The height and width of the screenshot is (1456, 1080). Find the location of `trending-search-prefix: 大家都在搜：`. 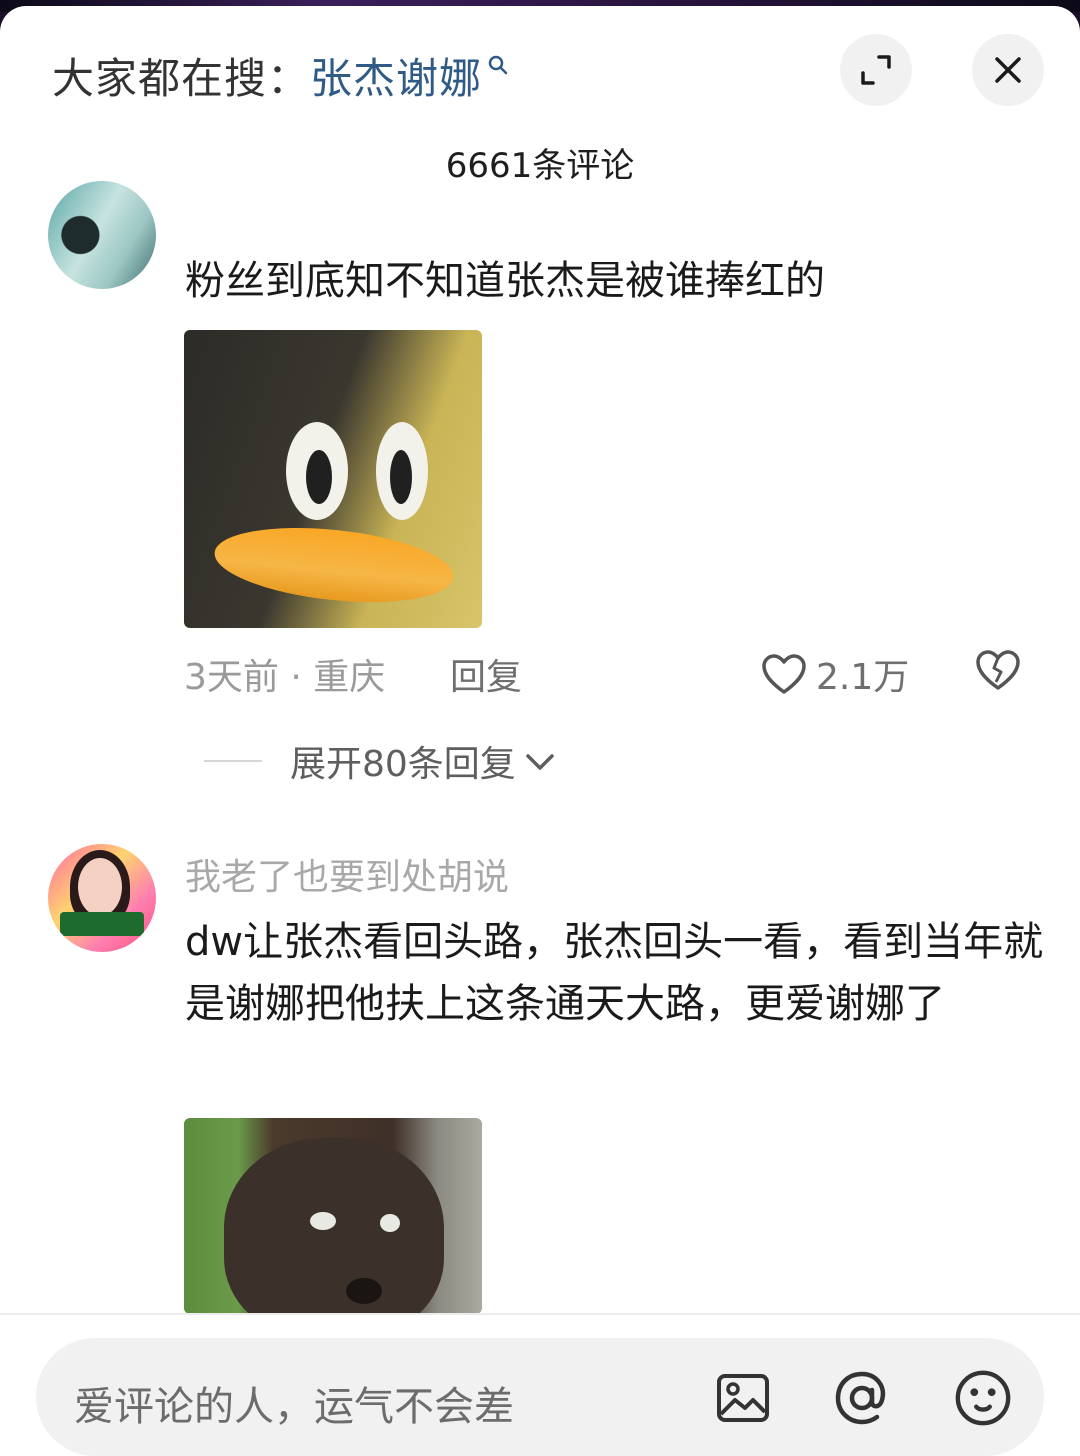

trending-search-prefix: 大家都在搜： is located at coordinates (181, 78).